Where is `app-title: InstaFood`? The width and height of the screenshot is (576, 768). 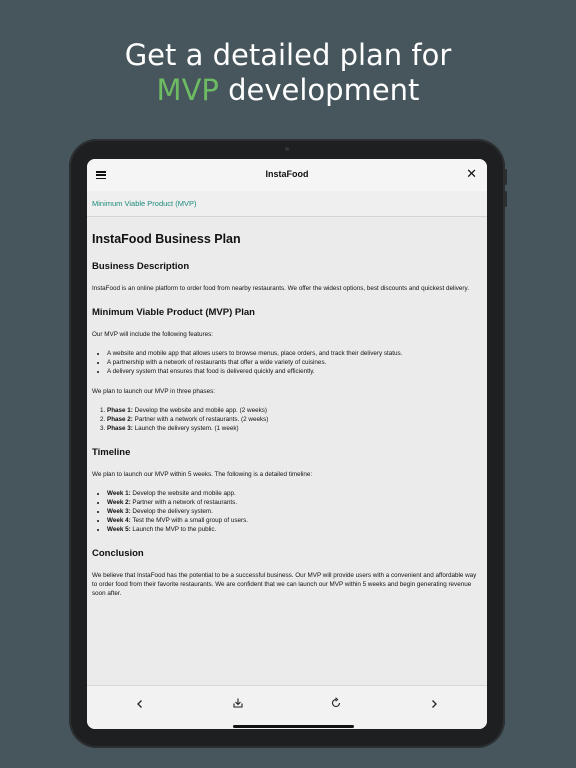 app-title: InstaFood is located at coordinates (287, 174).